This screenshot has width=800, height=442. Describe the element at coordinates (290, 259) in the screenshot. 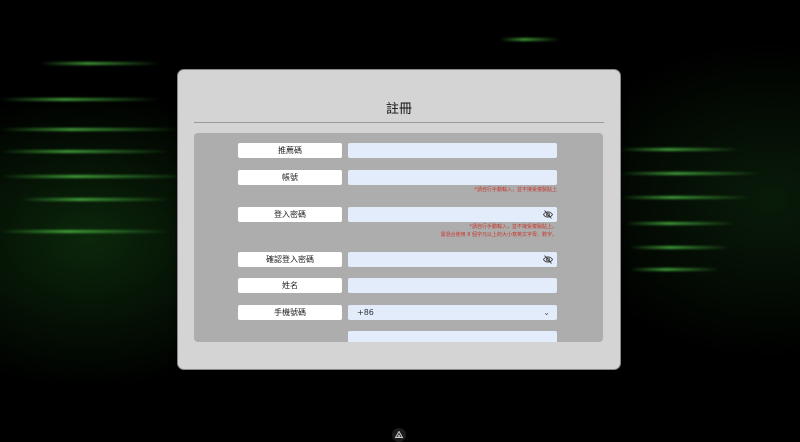

I see `confirm-password-label: 確認登入密碼` at that location.